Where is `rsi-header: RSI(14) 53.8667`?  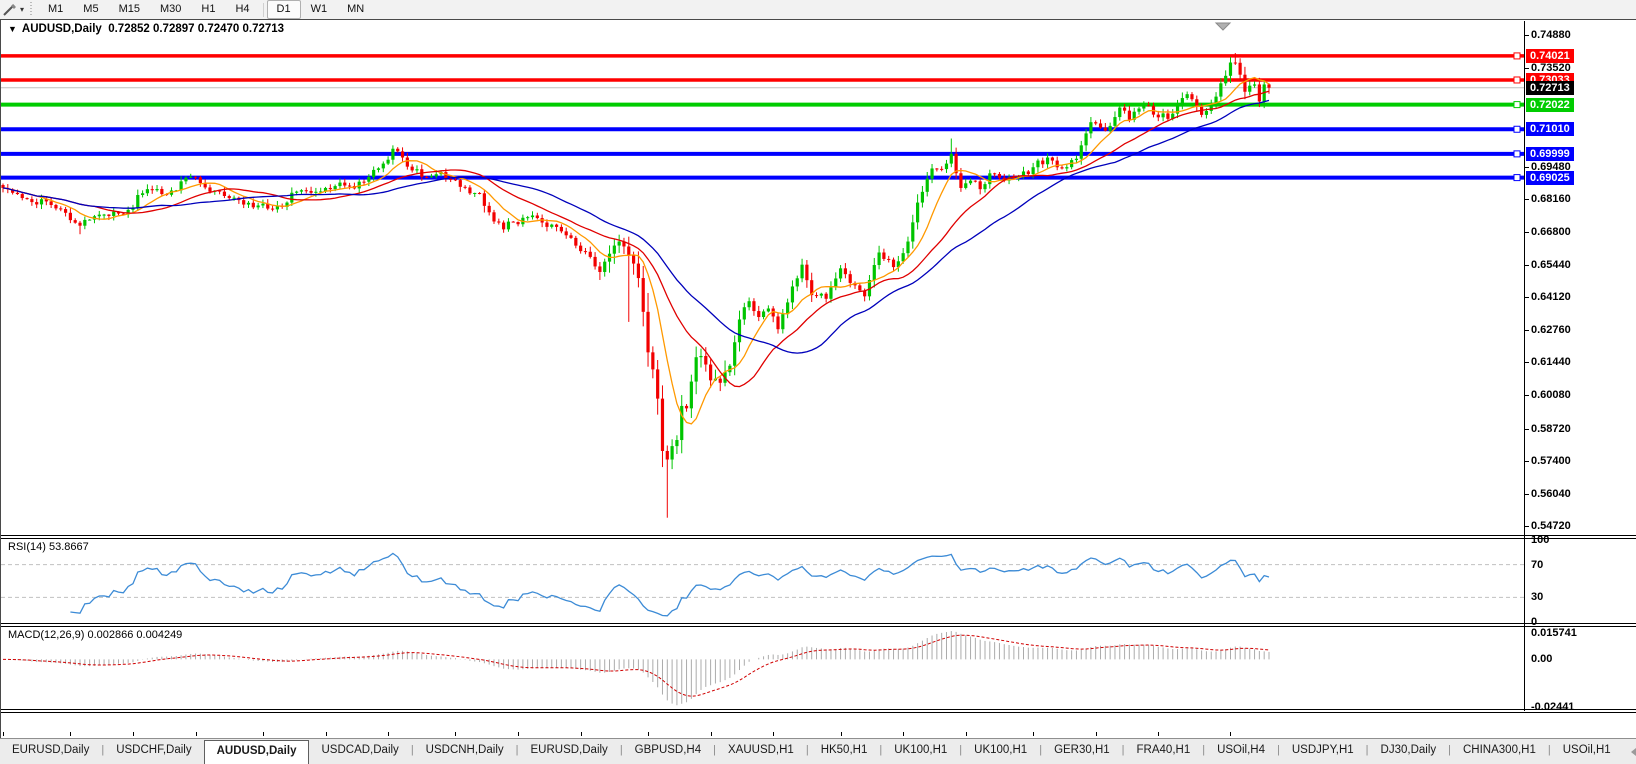 rsi-header: RSI(14) 53.8667 is located at coordinates (48, 547).